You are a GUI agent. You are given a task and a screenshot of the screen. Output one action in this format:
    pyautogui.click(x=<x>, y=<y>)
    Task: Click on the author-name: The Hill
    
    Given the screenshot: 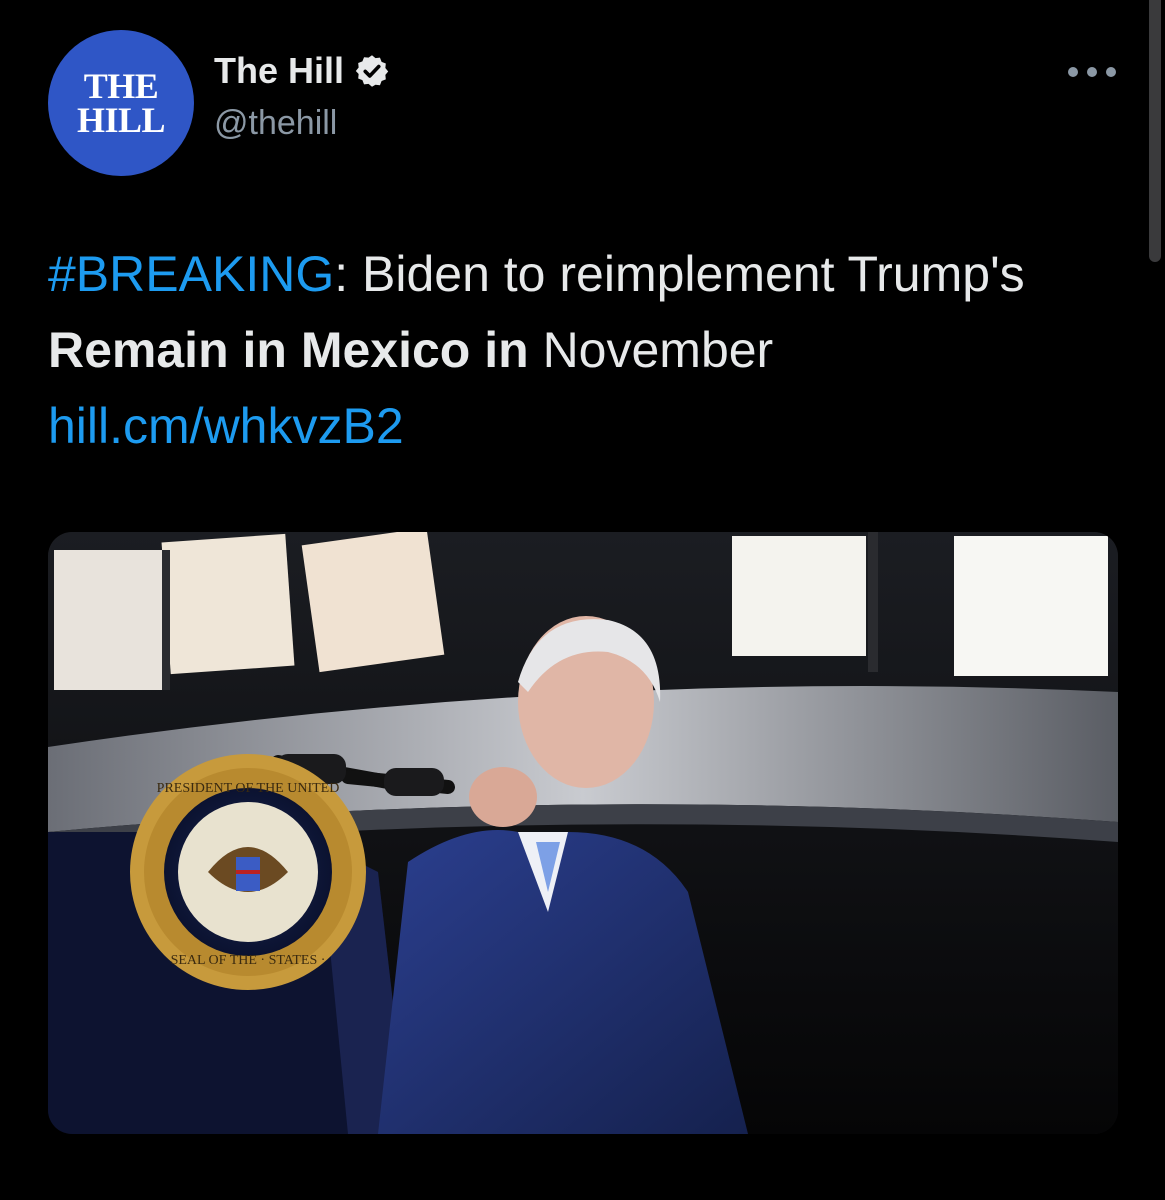 What is the action you would take?
    pyautogui.click(x=279, y=71)
    